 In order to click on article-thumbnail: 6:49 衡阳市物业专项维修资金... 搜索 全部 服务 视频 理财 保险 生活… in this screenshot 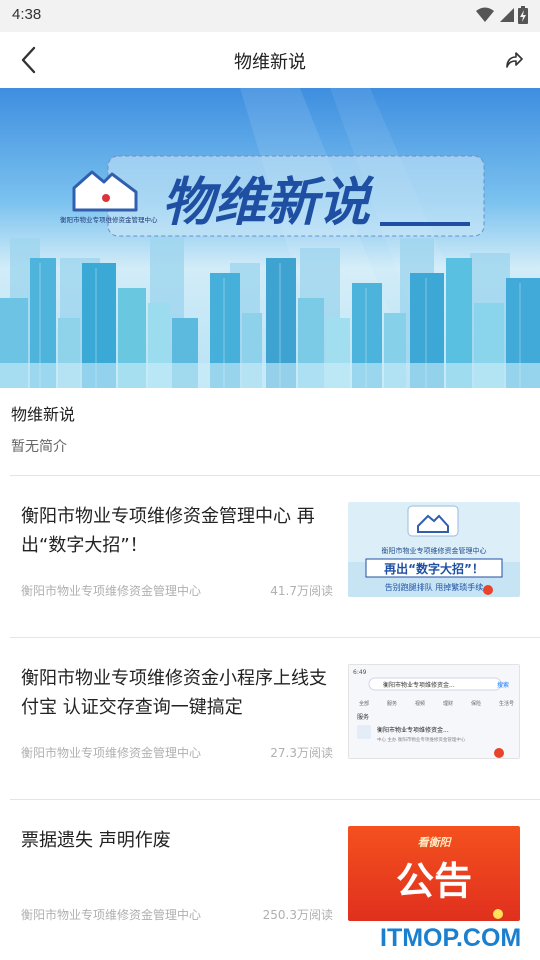, I will do `click(434, 711)`.